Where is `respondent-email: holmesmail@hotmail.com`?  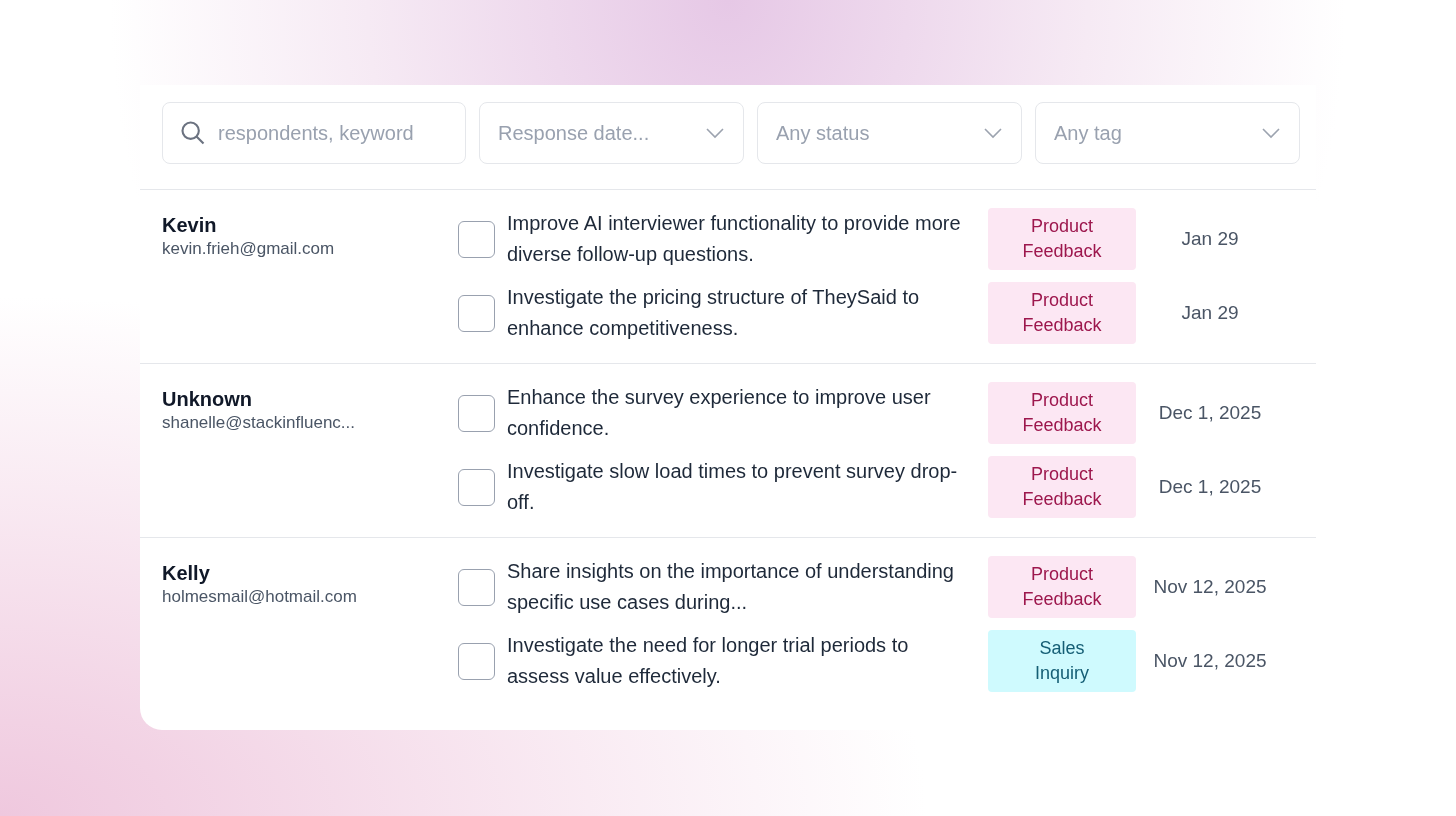
respondent-email: holmesmail@hotmail.com is located at coordinates (259, 597).